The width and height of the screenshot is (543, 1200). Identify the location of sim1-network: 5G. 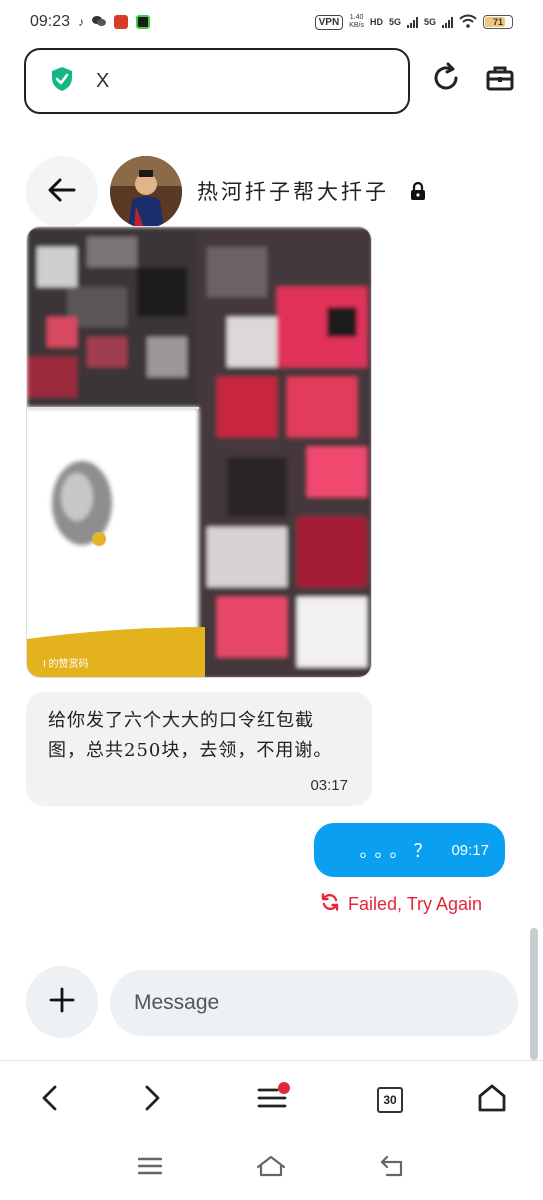
(394, 22).